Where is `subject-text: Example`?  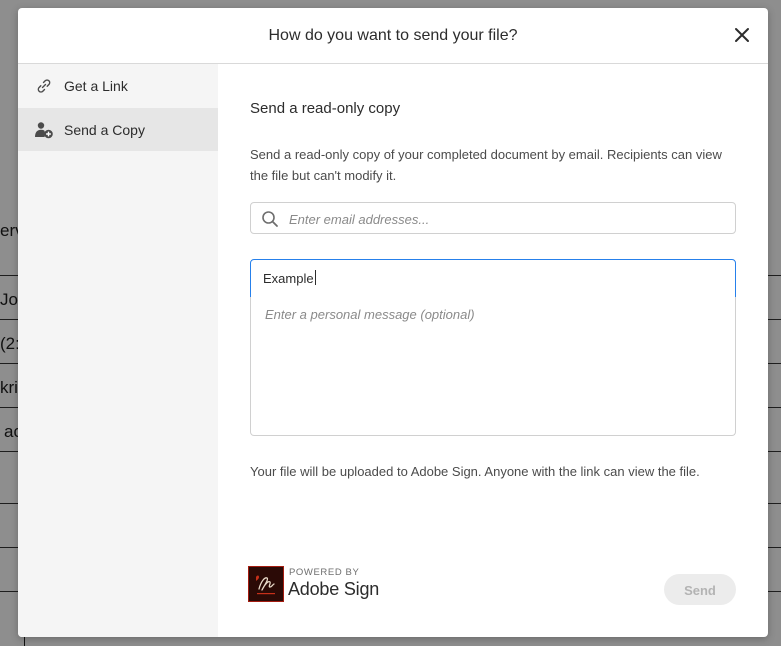 subject-text: Example is located at coordinates (289, 278).